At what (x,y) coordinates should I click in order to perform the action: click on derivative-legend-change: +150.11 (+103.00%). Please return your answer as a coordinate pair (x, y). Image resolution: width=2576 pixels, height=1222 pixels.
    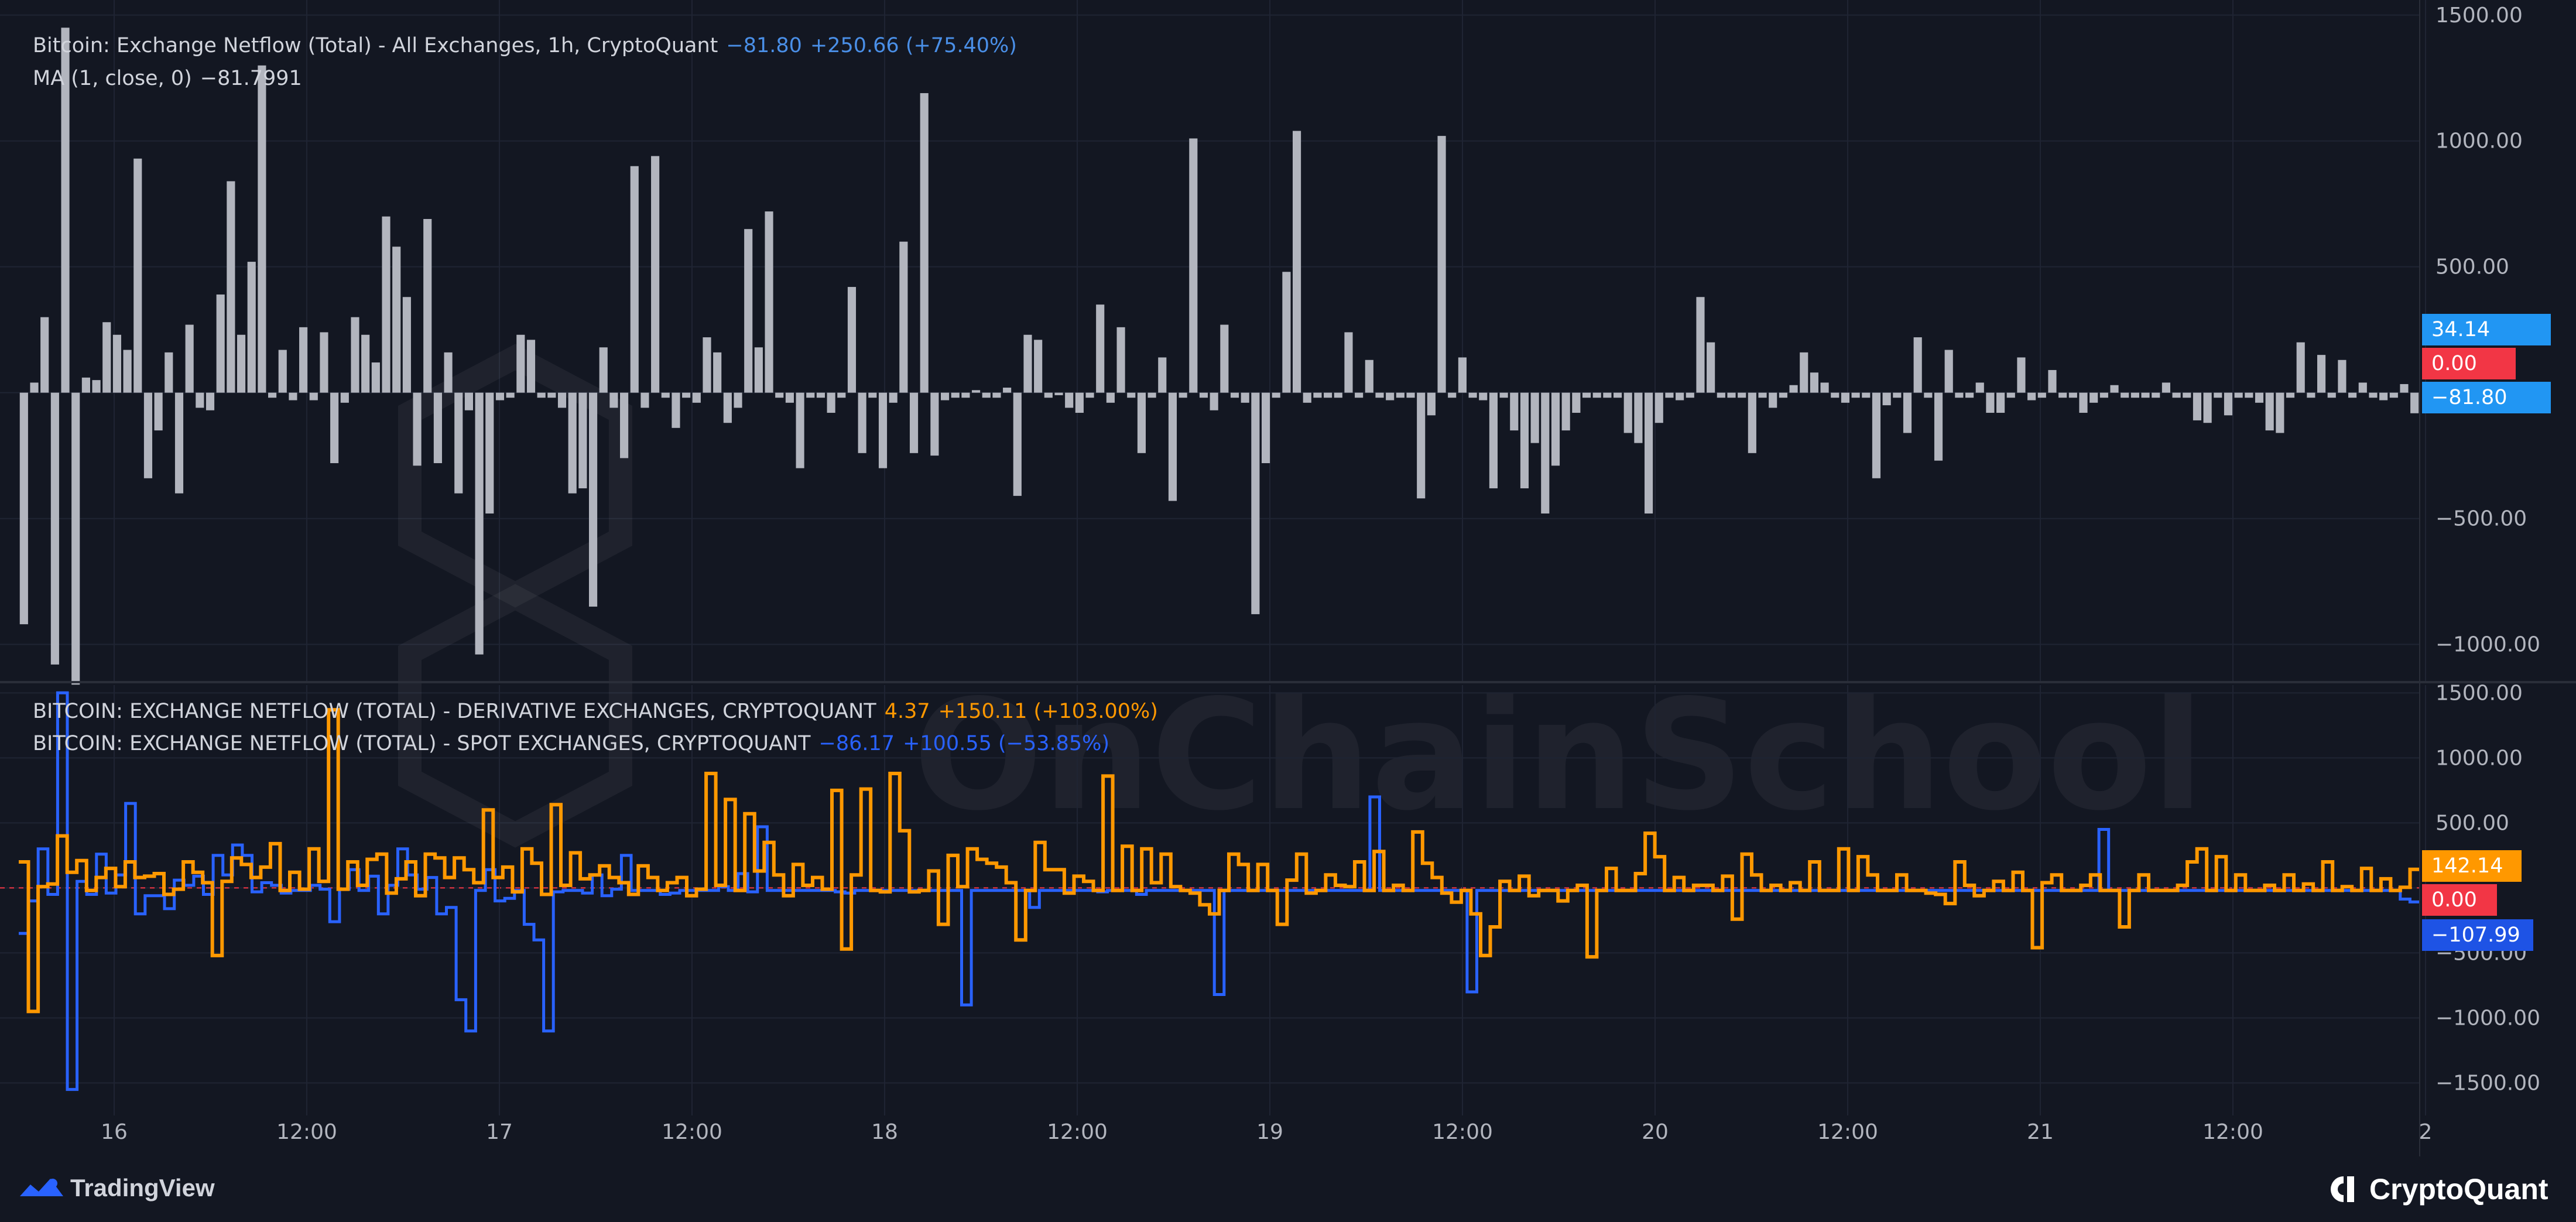
    Looking at the image, I should click on (1048, 711).